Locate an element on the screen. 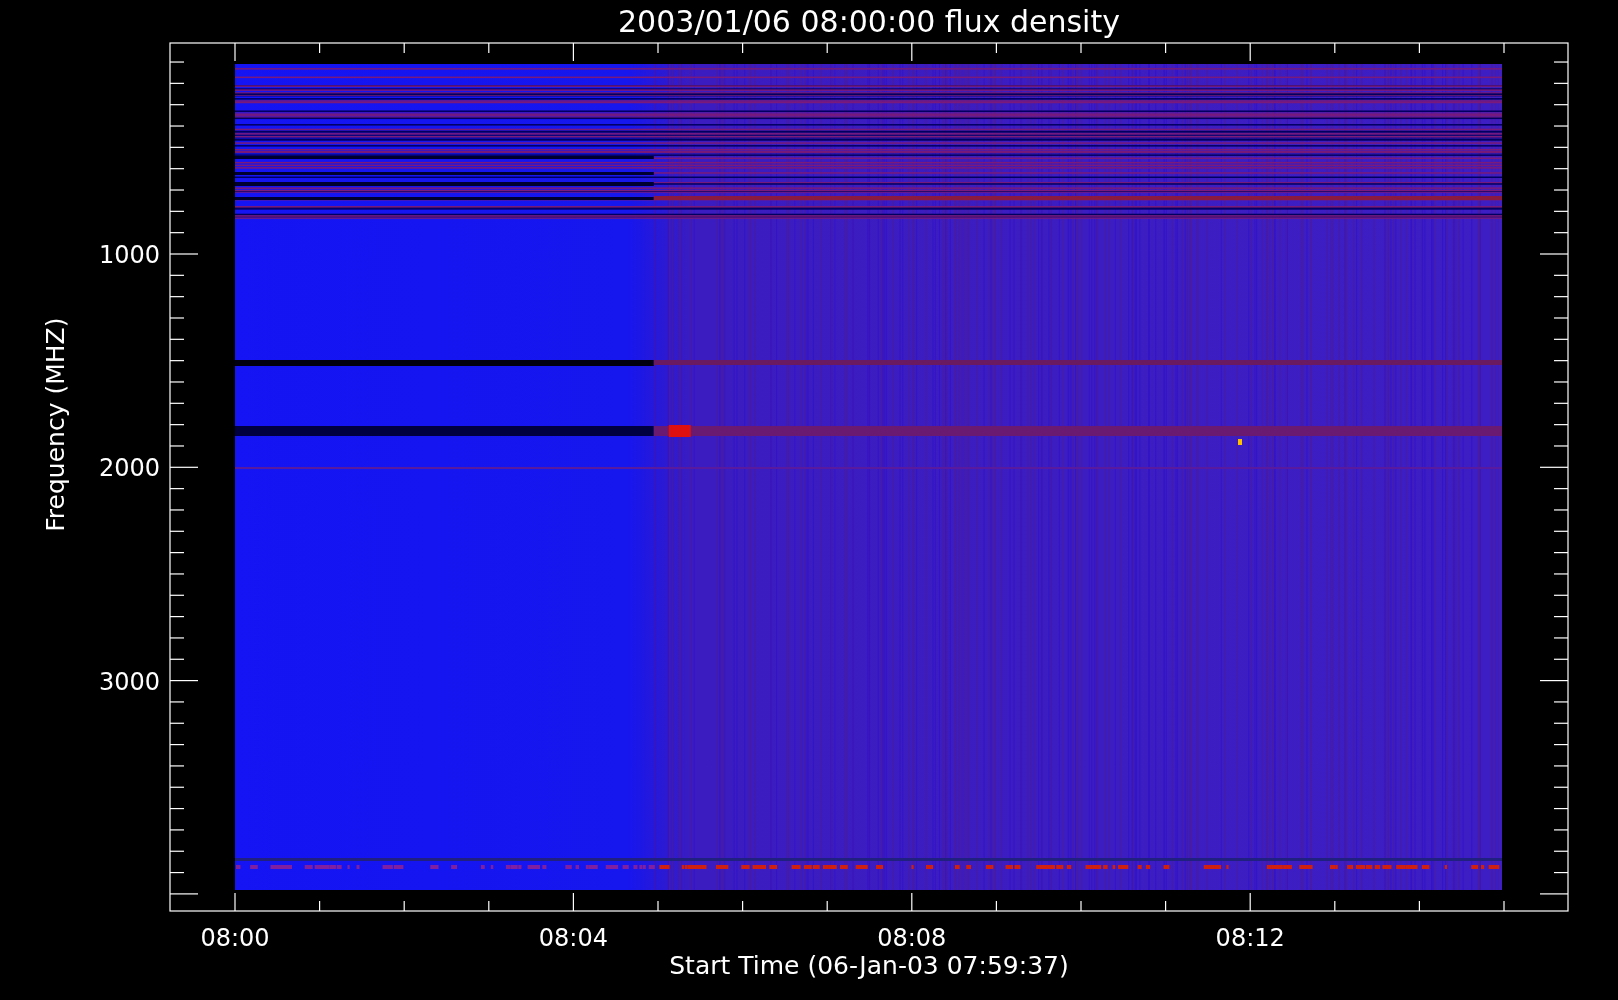 The width and height of the screenshot is (1618, 1000). y-tick-label: 1000 is located at coordinates (129, 255).